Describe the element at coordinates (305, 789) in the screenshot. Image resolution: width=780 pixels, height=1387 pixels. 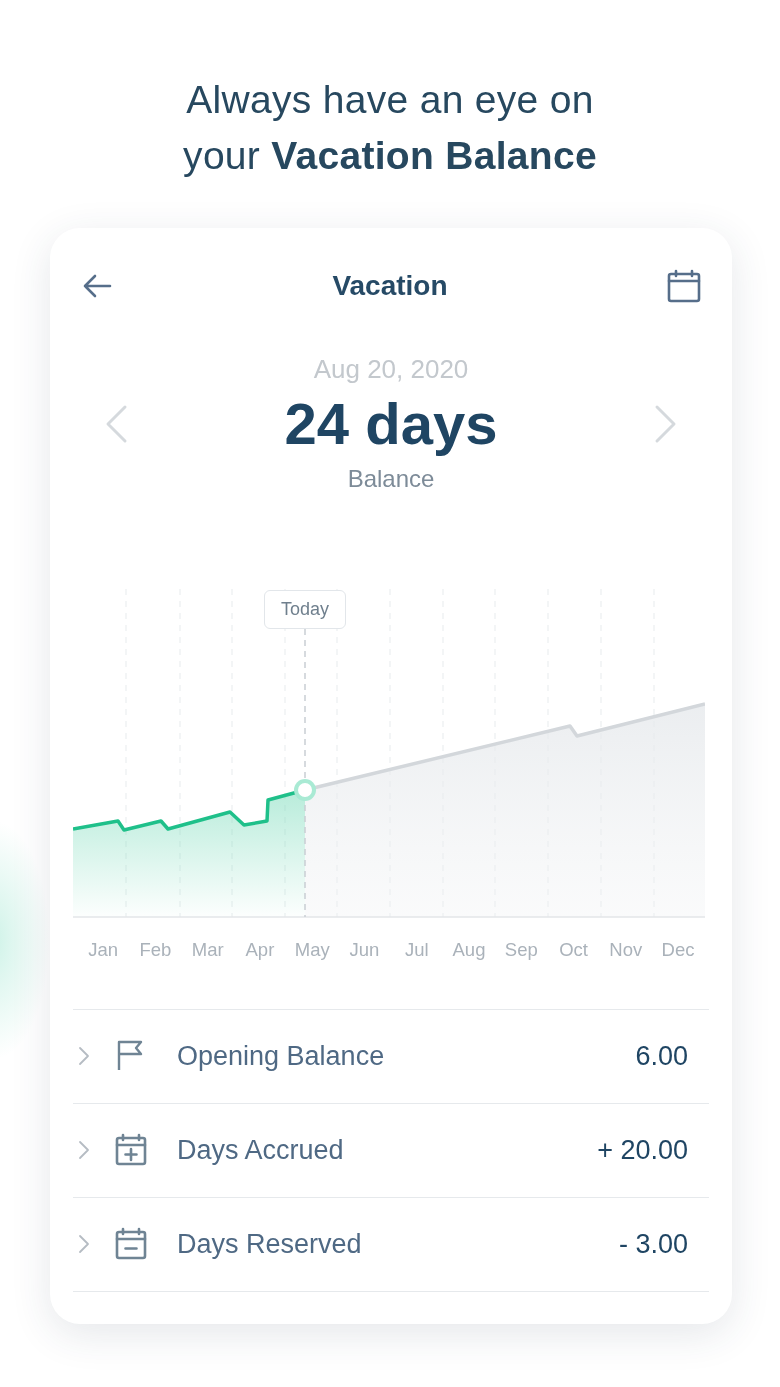
I see `today-point` at that location.